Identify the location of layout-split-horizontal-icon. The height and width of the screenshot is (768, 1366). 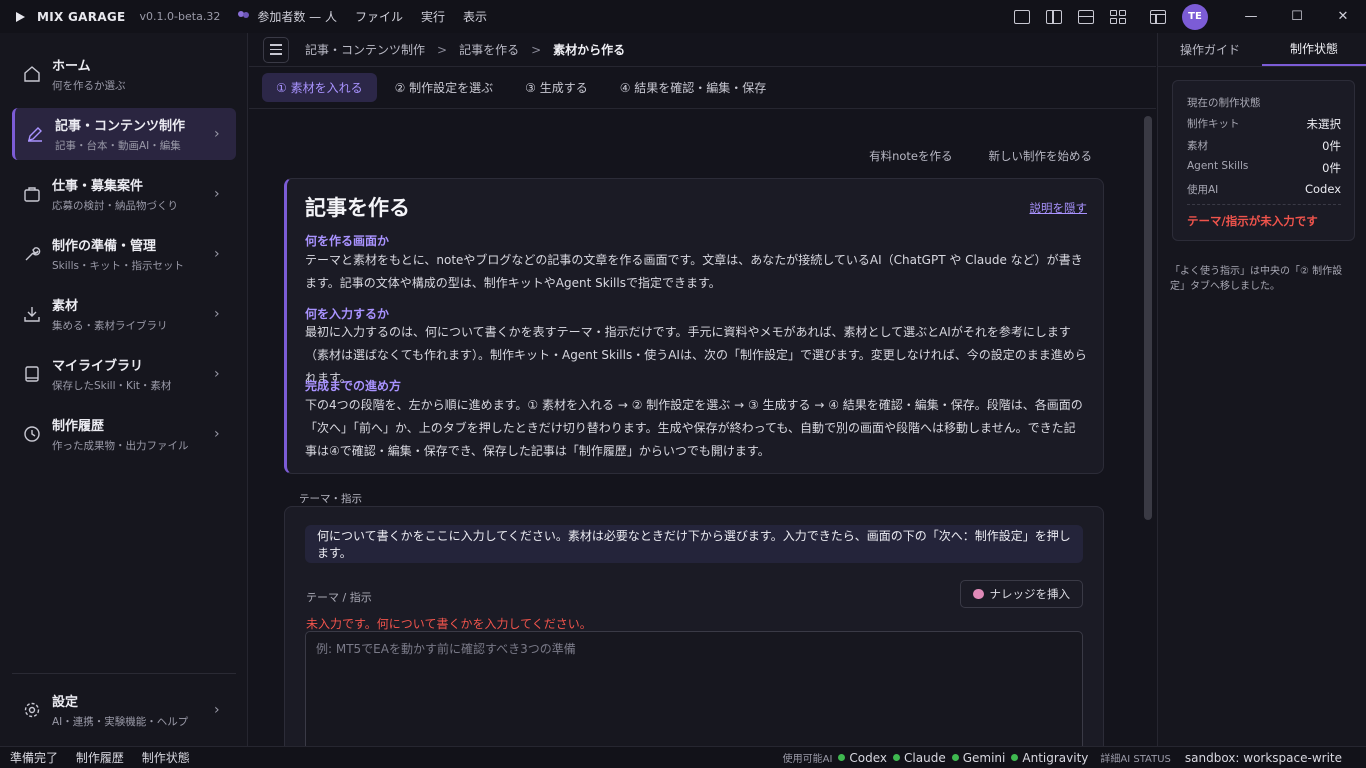
(1086, 16).